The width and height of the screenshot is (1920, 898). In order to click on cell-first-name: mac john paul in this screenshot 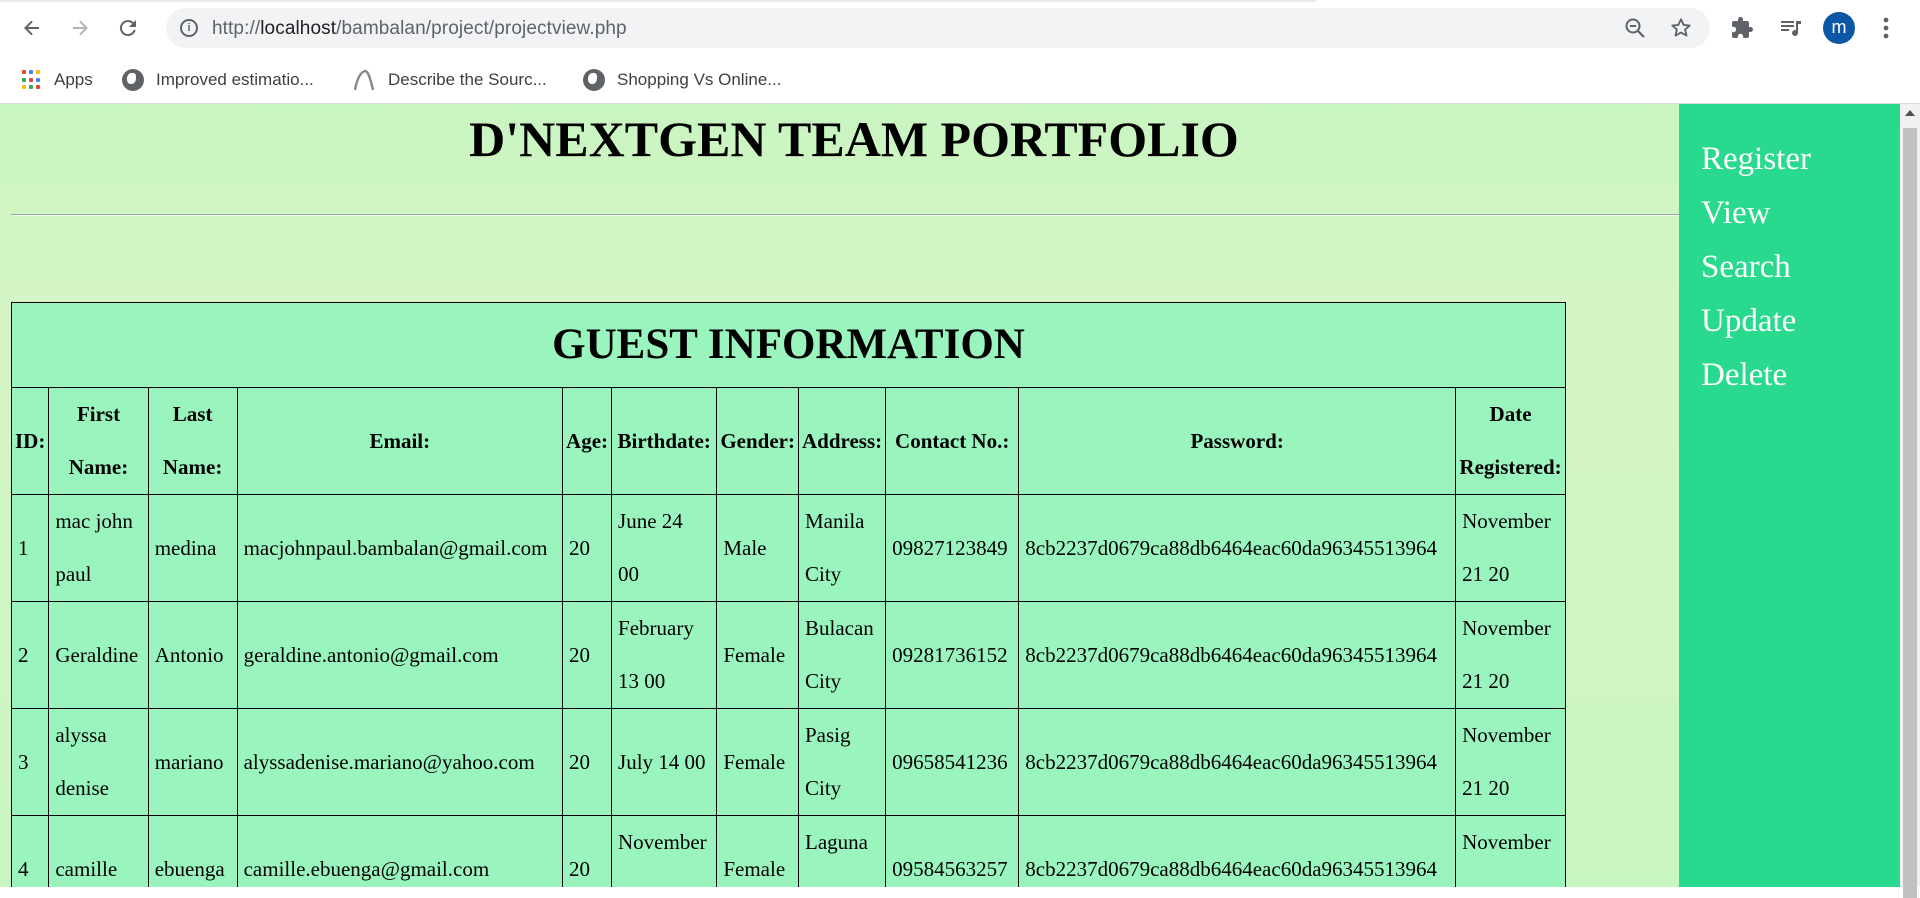, I will do `click(98, 548)`.